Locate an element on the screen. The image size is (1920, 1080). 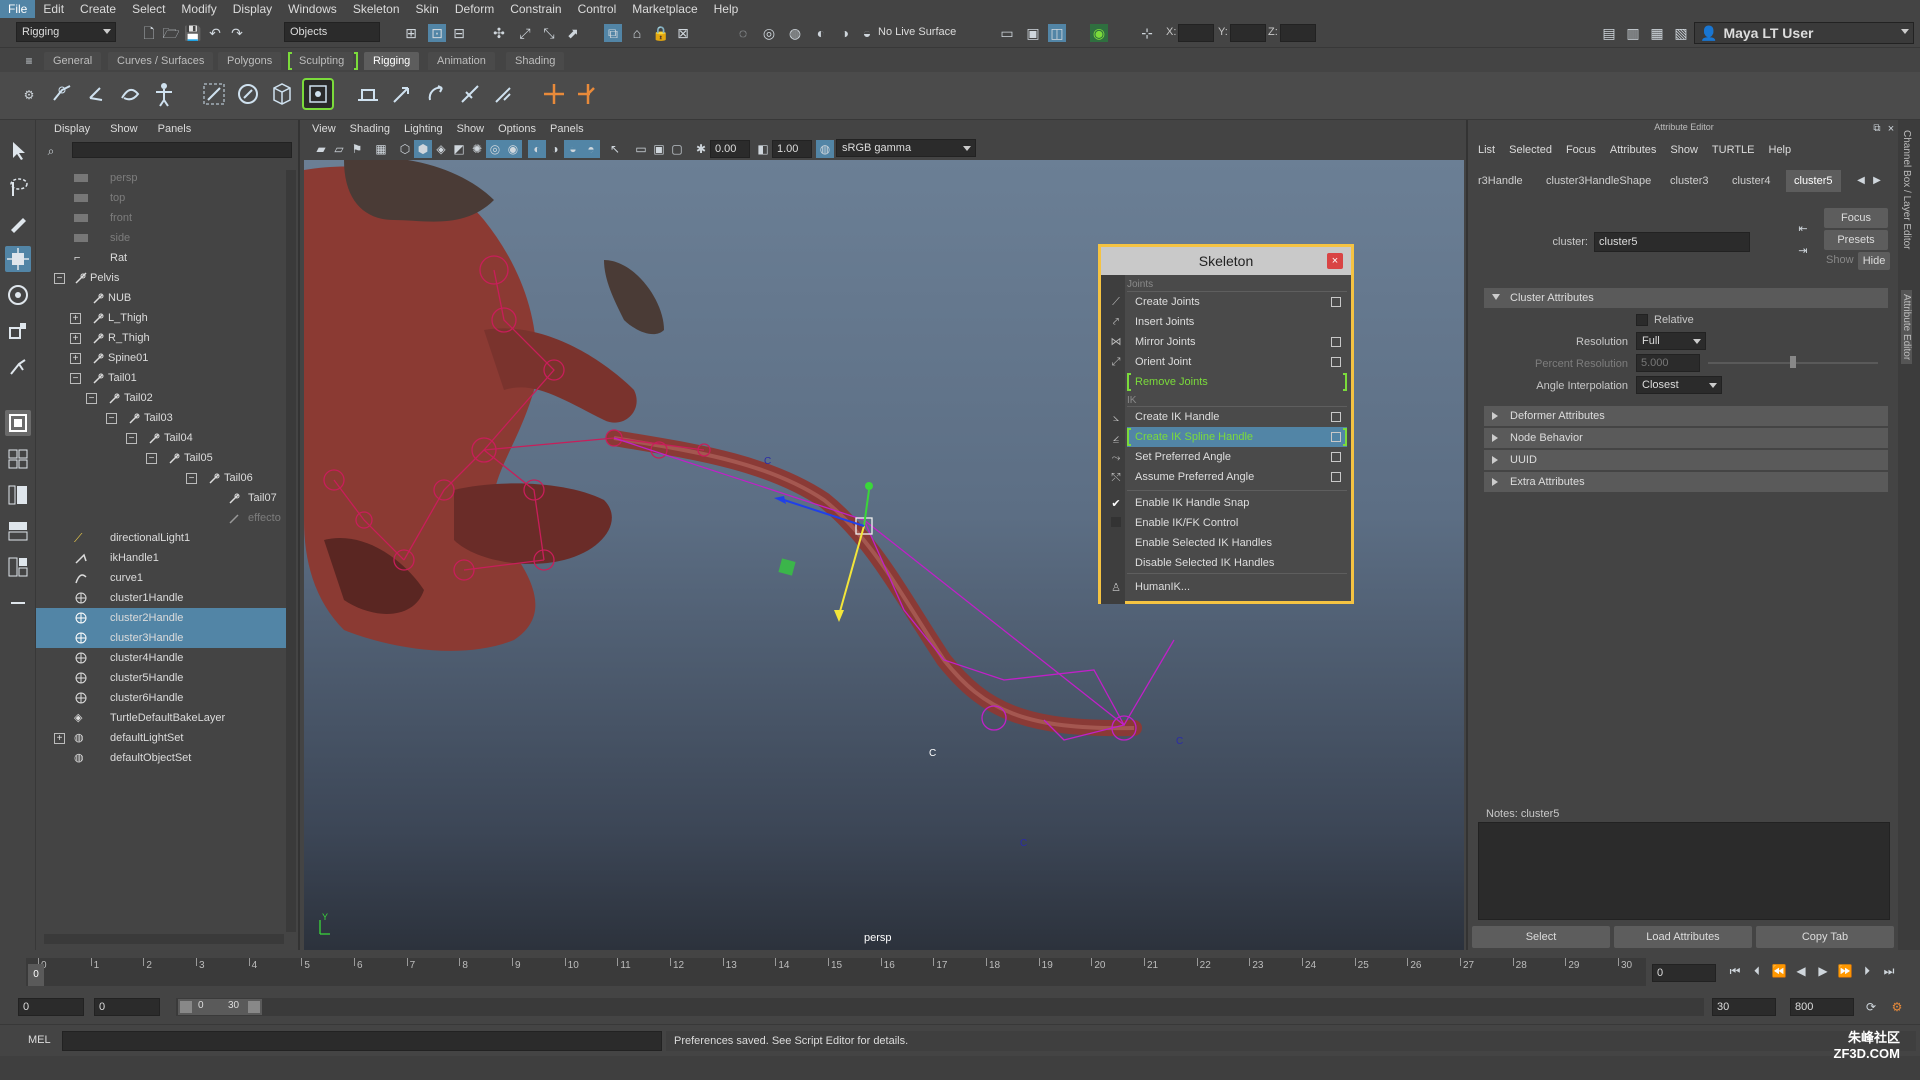
resolution-dropdown: Full is located at coordinates (1671, 341).